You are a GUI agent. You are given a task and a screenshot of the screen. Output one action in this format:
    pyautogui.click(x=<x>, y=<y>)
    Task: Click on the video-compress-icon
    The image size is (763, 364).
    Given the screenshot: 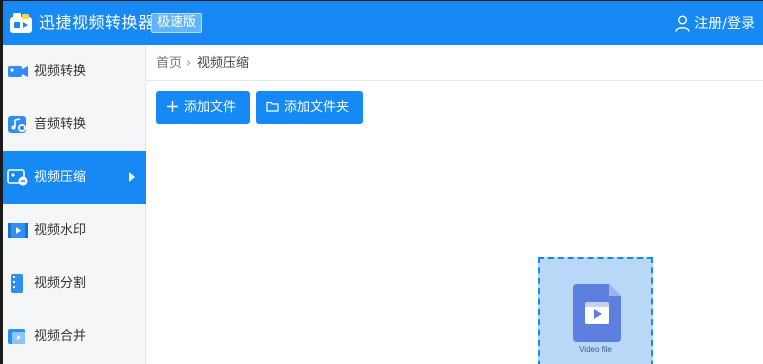 What is the action you would take?
    pyautogui.click(x=17, y=177)
    